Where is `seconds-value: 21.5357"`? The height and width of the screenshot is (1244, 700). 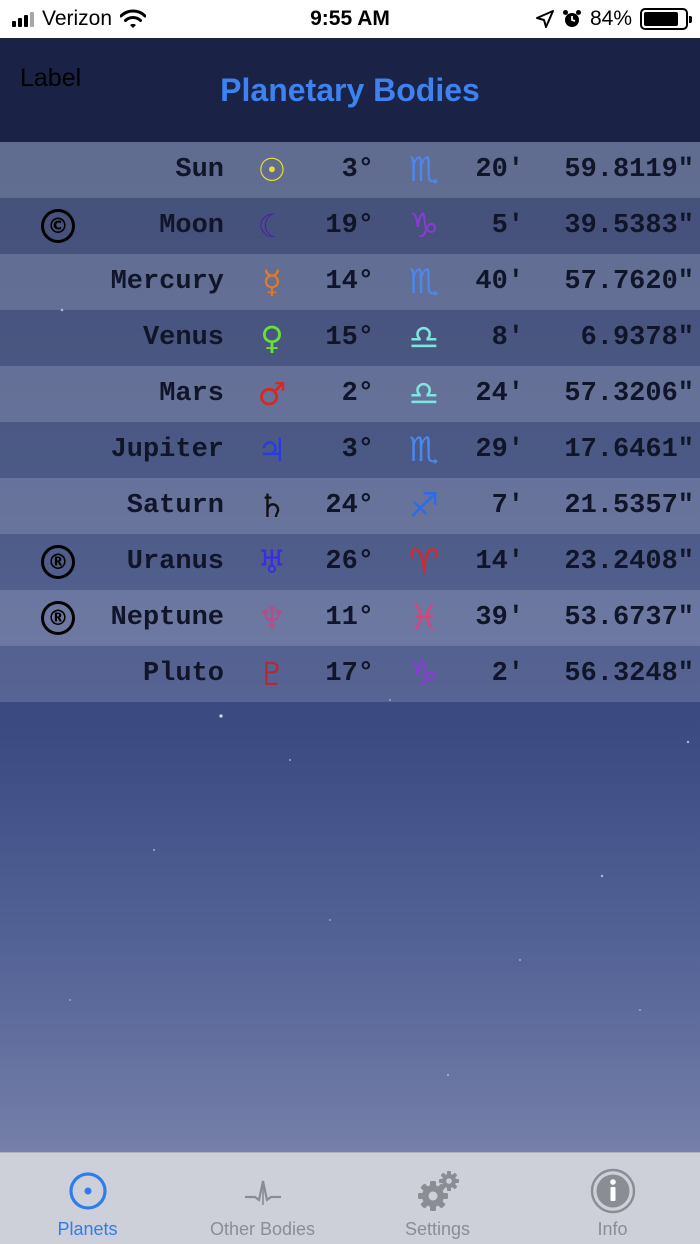 seconds-value: 21.5357" is located at coordinates (629, 506).